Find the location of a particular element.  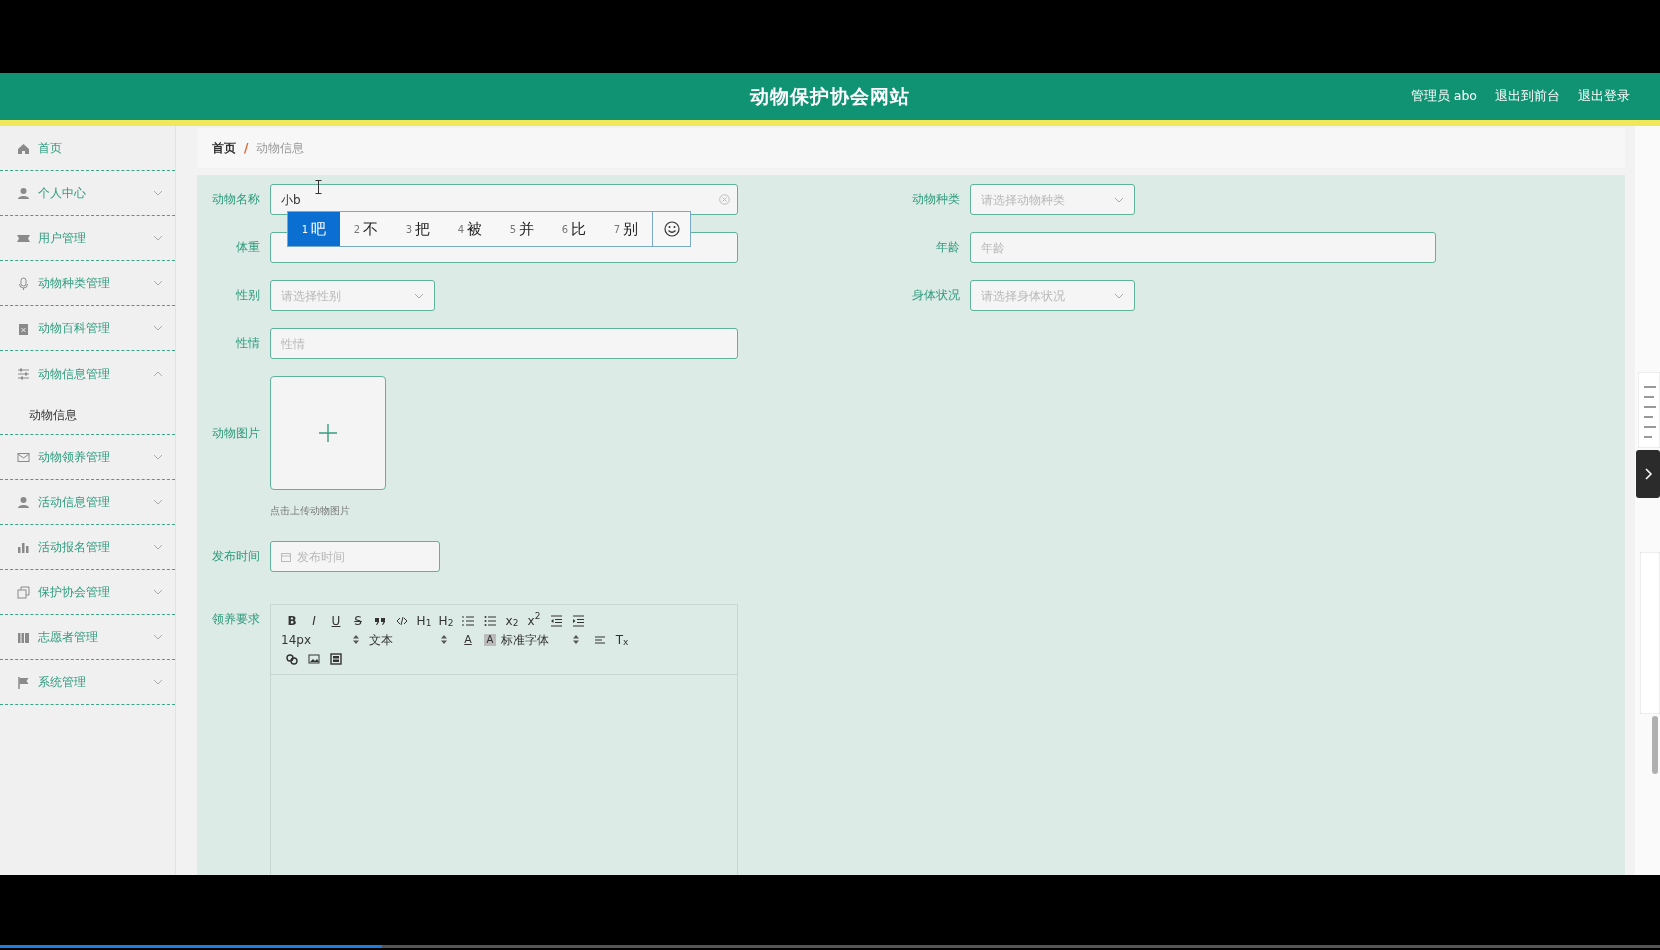

field-label: 身体状况 is located at coordinates (935, 295).